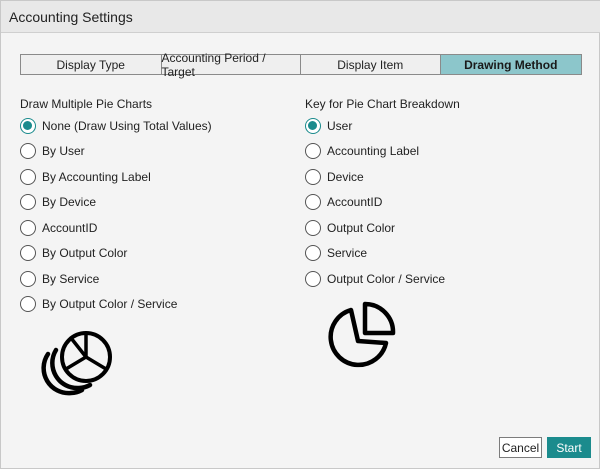  I want to click on draw-multiple-pie-charts-title: Draw Multiple Pie Charts, so click(86, 104).